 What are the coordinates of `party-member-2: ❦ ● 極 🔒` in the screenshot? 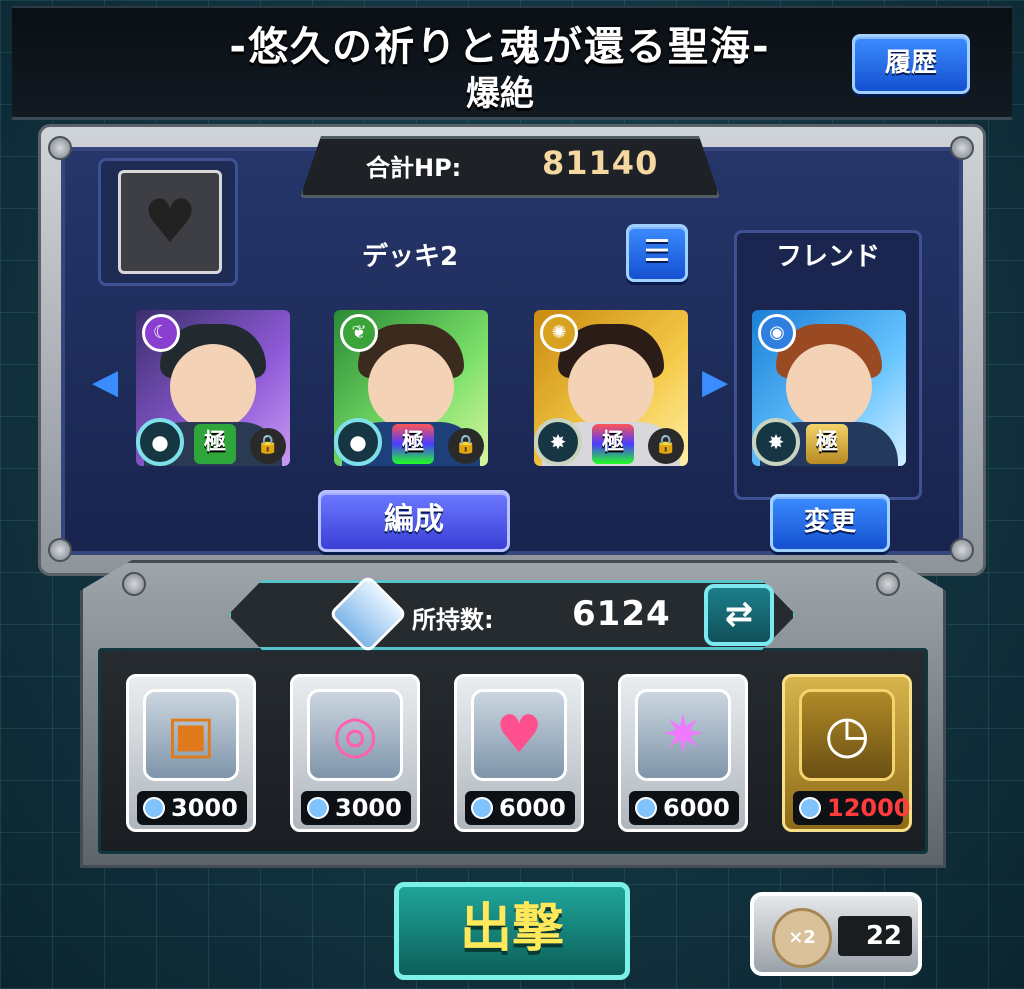 It's located at (411, 388).